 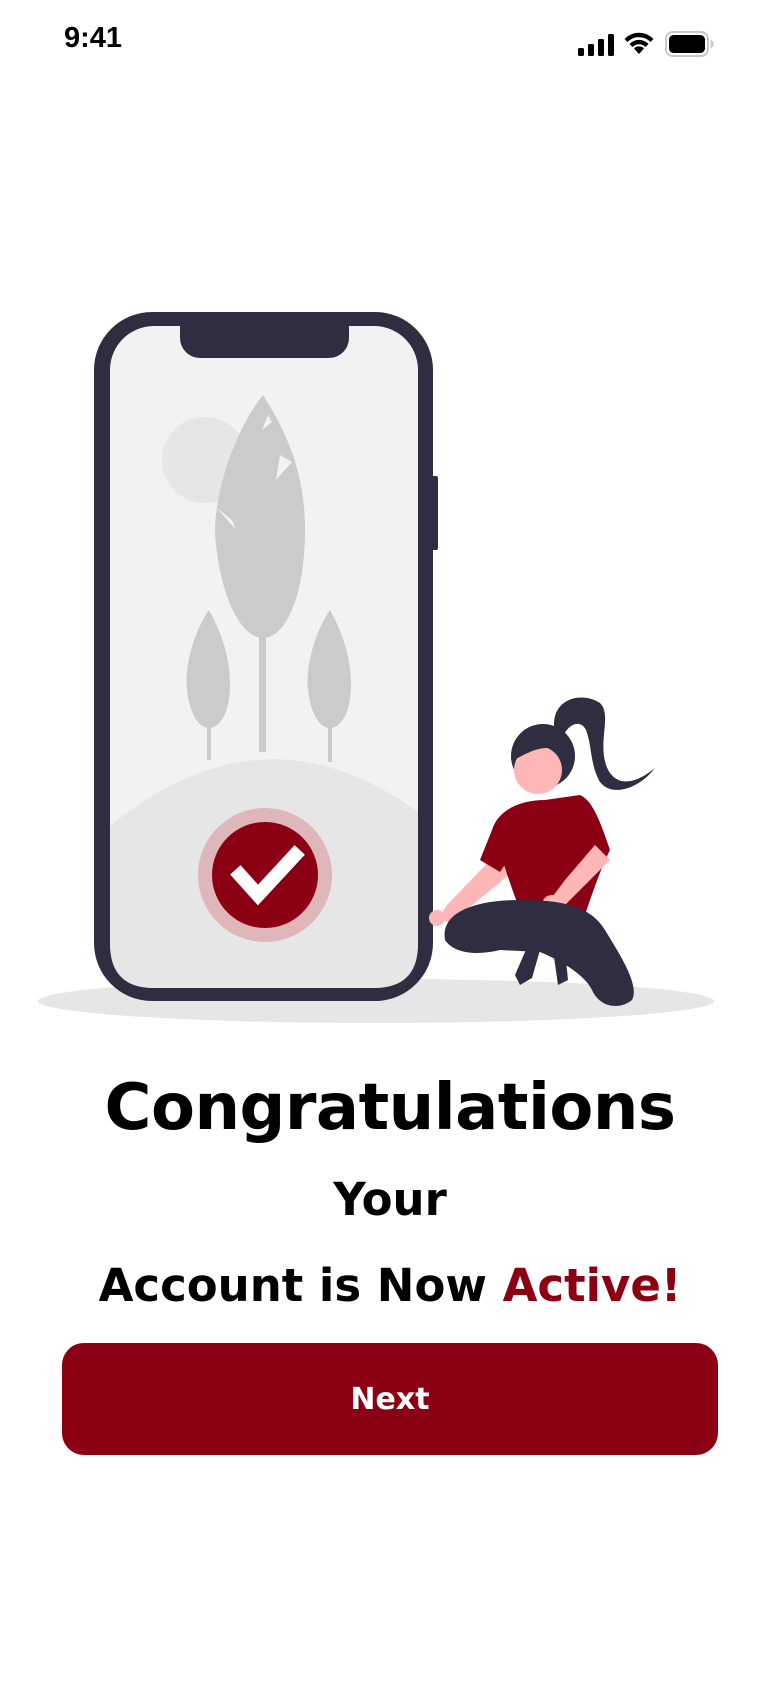 I want to click on title-line2: Account is Now, so click(x=300, y=1285).